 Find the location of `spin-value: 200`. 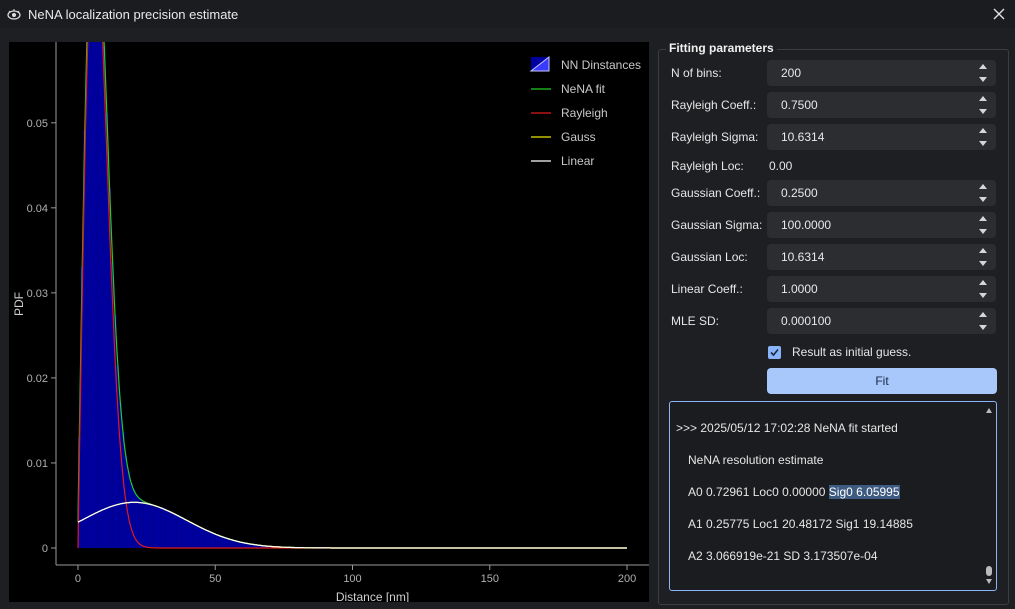

spin-value: 200 is located at coordinates (791, 73).